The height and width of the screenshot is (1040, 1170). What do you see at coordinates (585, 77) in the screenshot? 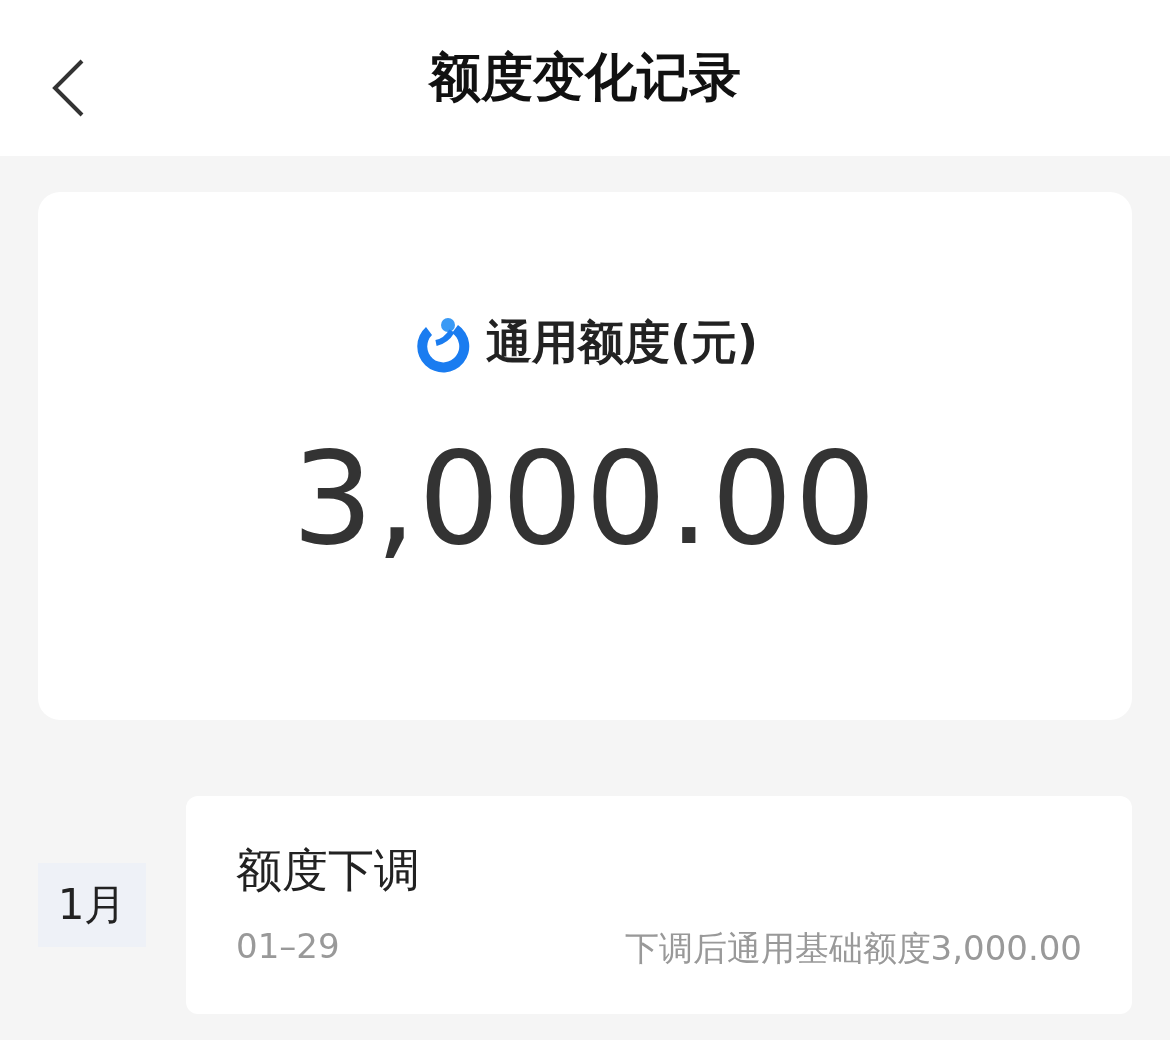
I see `page-title: 额度变化记录` at bounding box center [585, 77].